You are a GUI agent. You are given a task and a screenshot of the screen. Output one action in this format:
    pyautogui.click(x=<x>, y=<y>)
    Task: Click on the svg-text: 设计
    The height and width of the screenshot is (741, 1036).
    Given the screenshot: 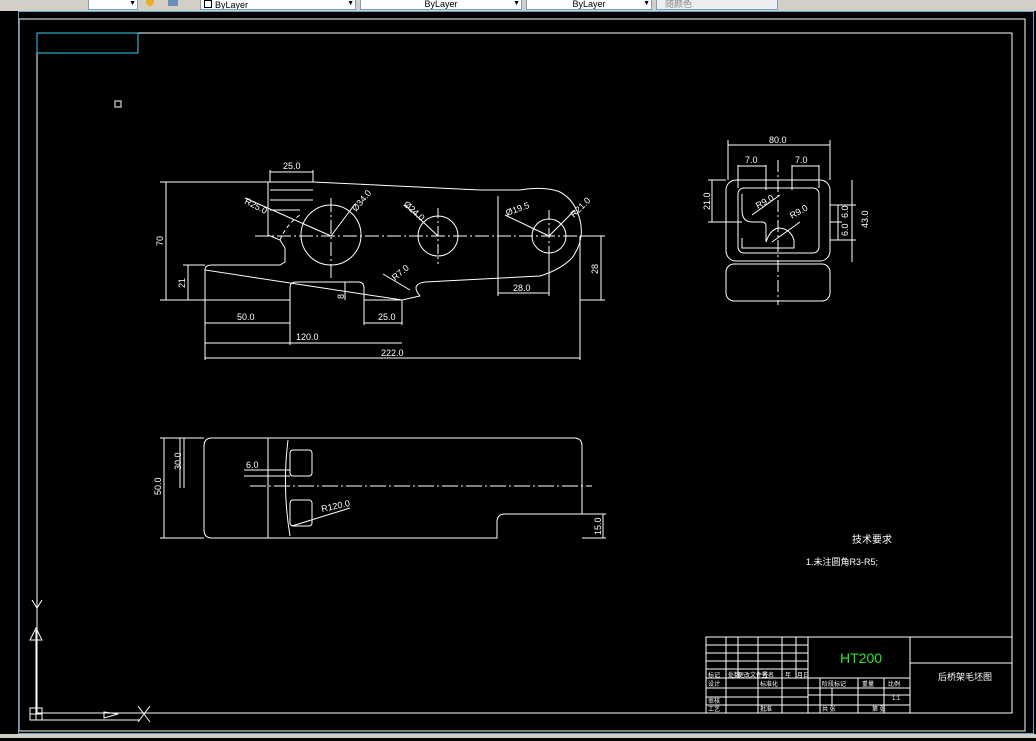 What is the action you would take?
    pyautogui.click(x=714, y=684)
    